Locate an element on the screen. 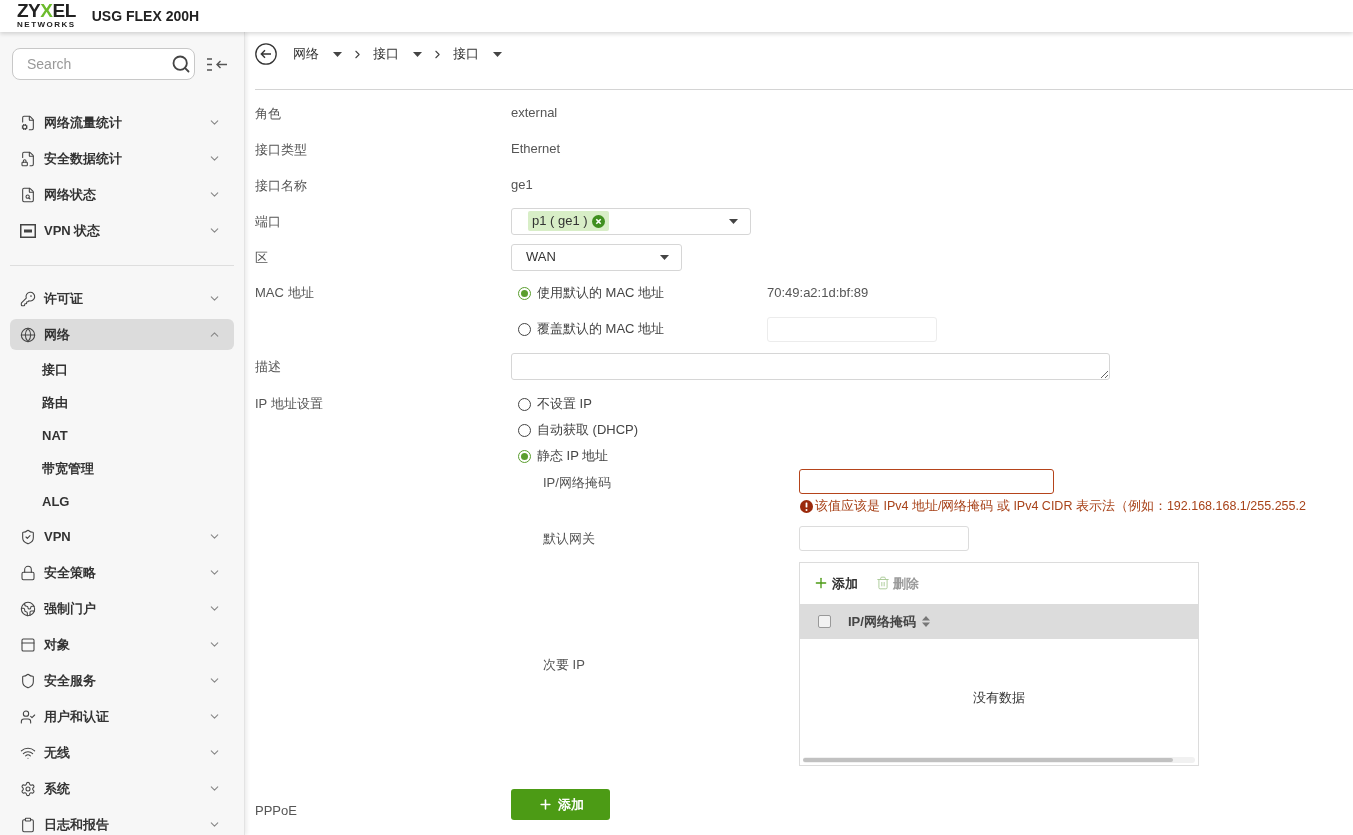  back-icon is located at coordinates (266, 54).